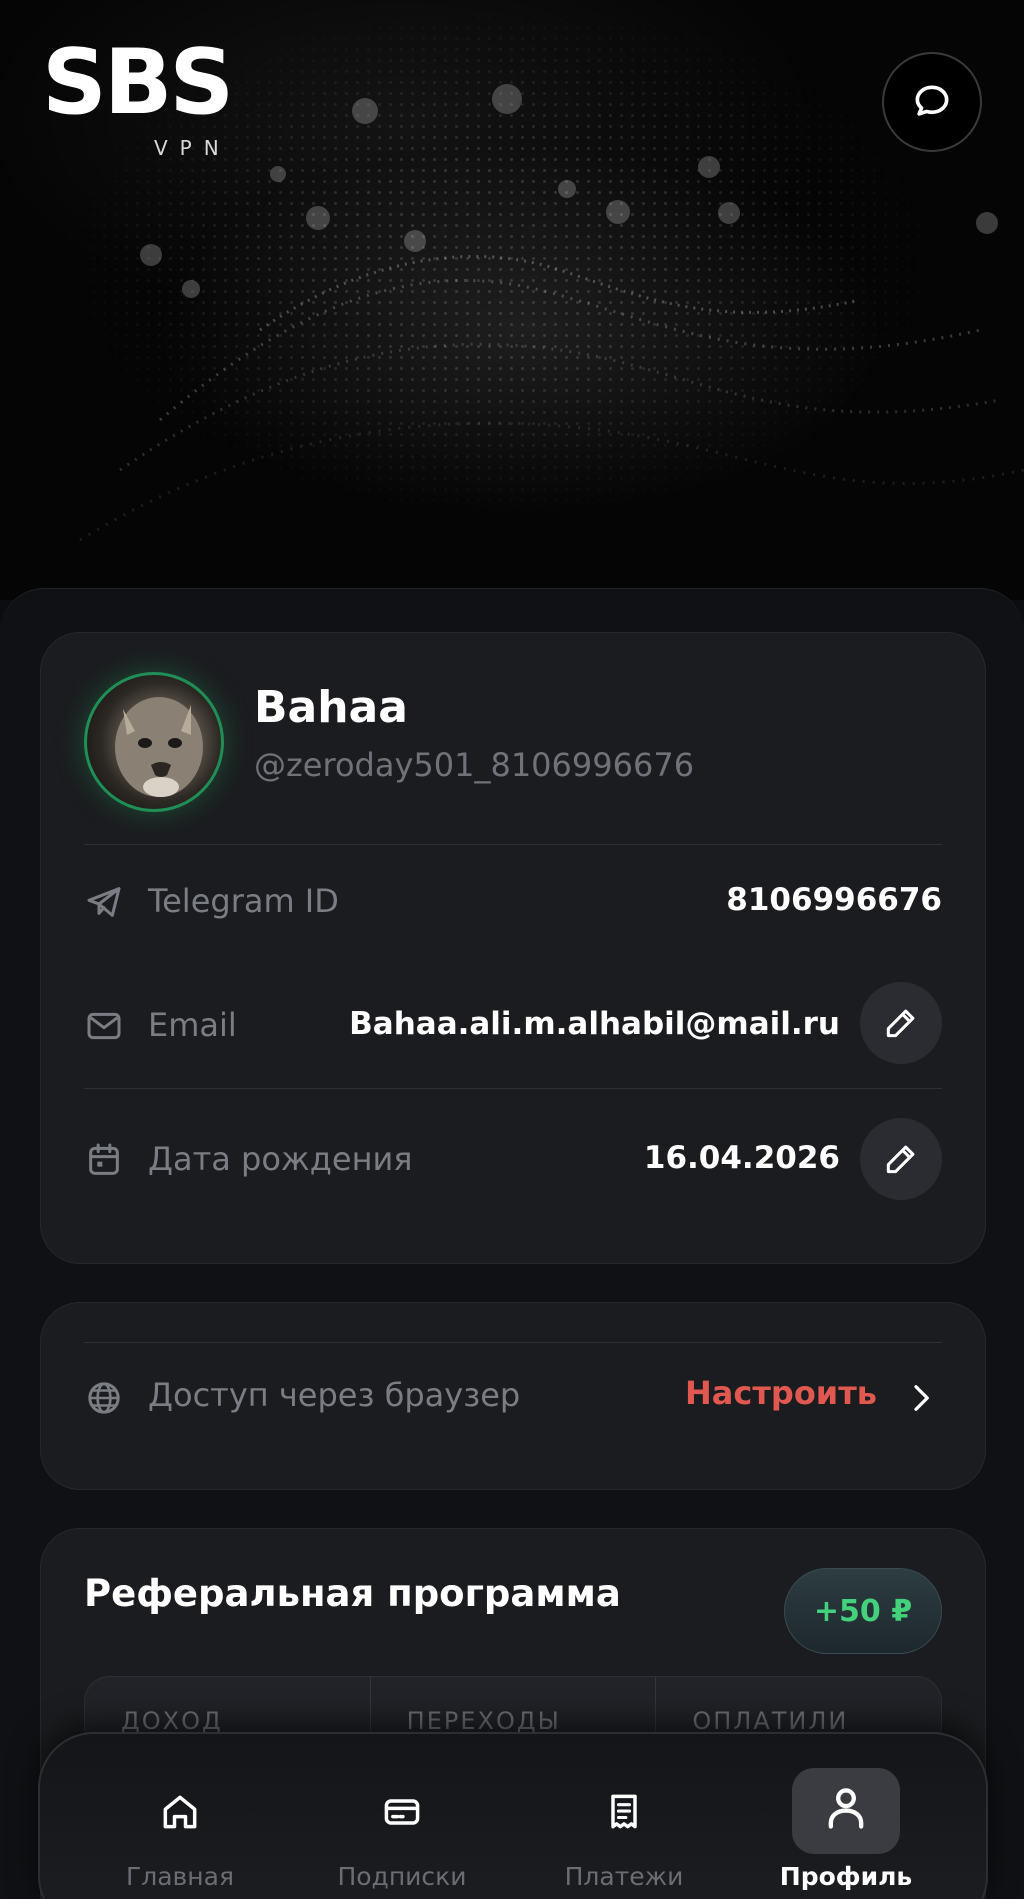  I want to click on card-icon, so click(402, 1812).